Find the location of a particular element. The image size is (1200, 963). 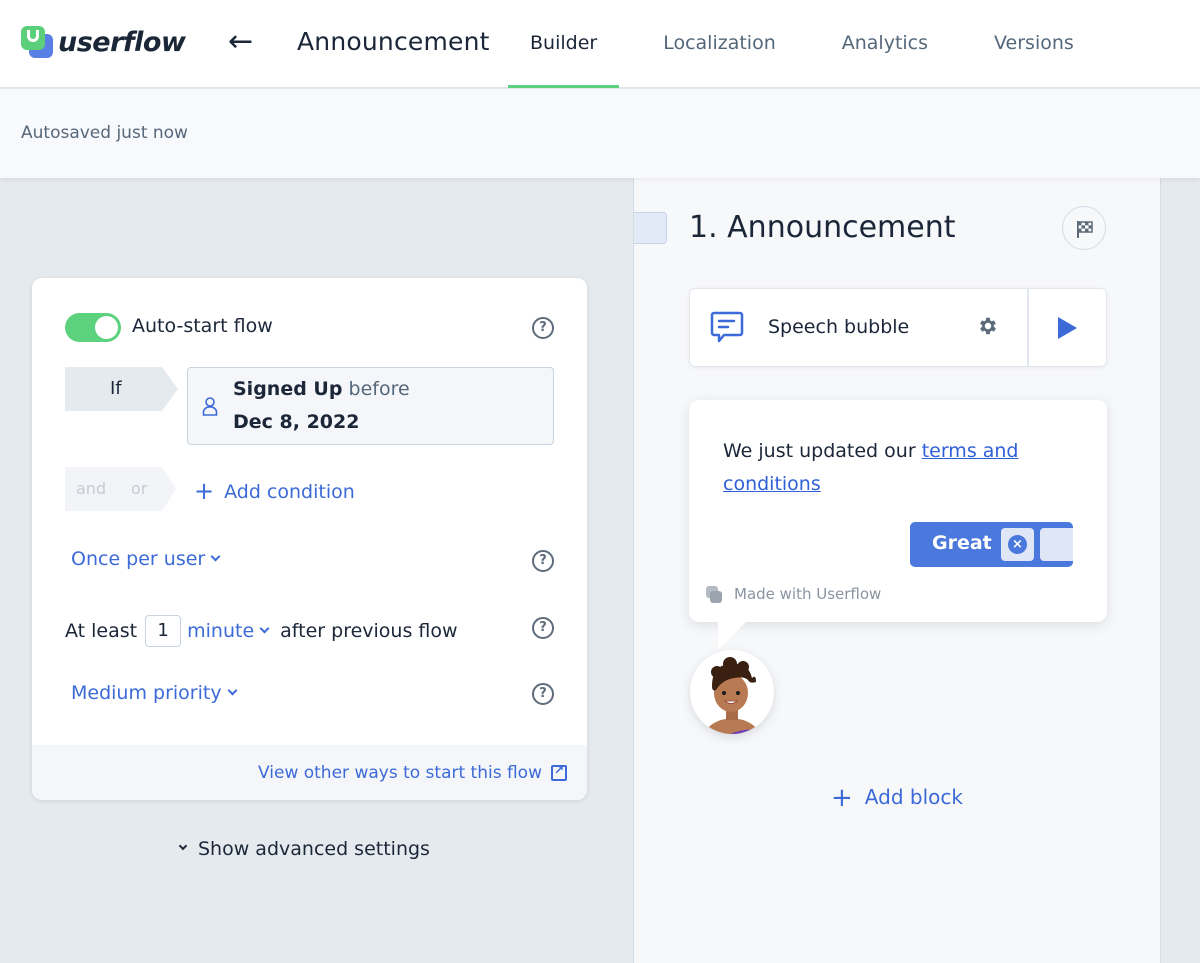

flow-title: Announcement is located at coordinates (393, 41).